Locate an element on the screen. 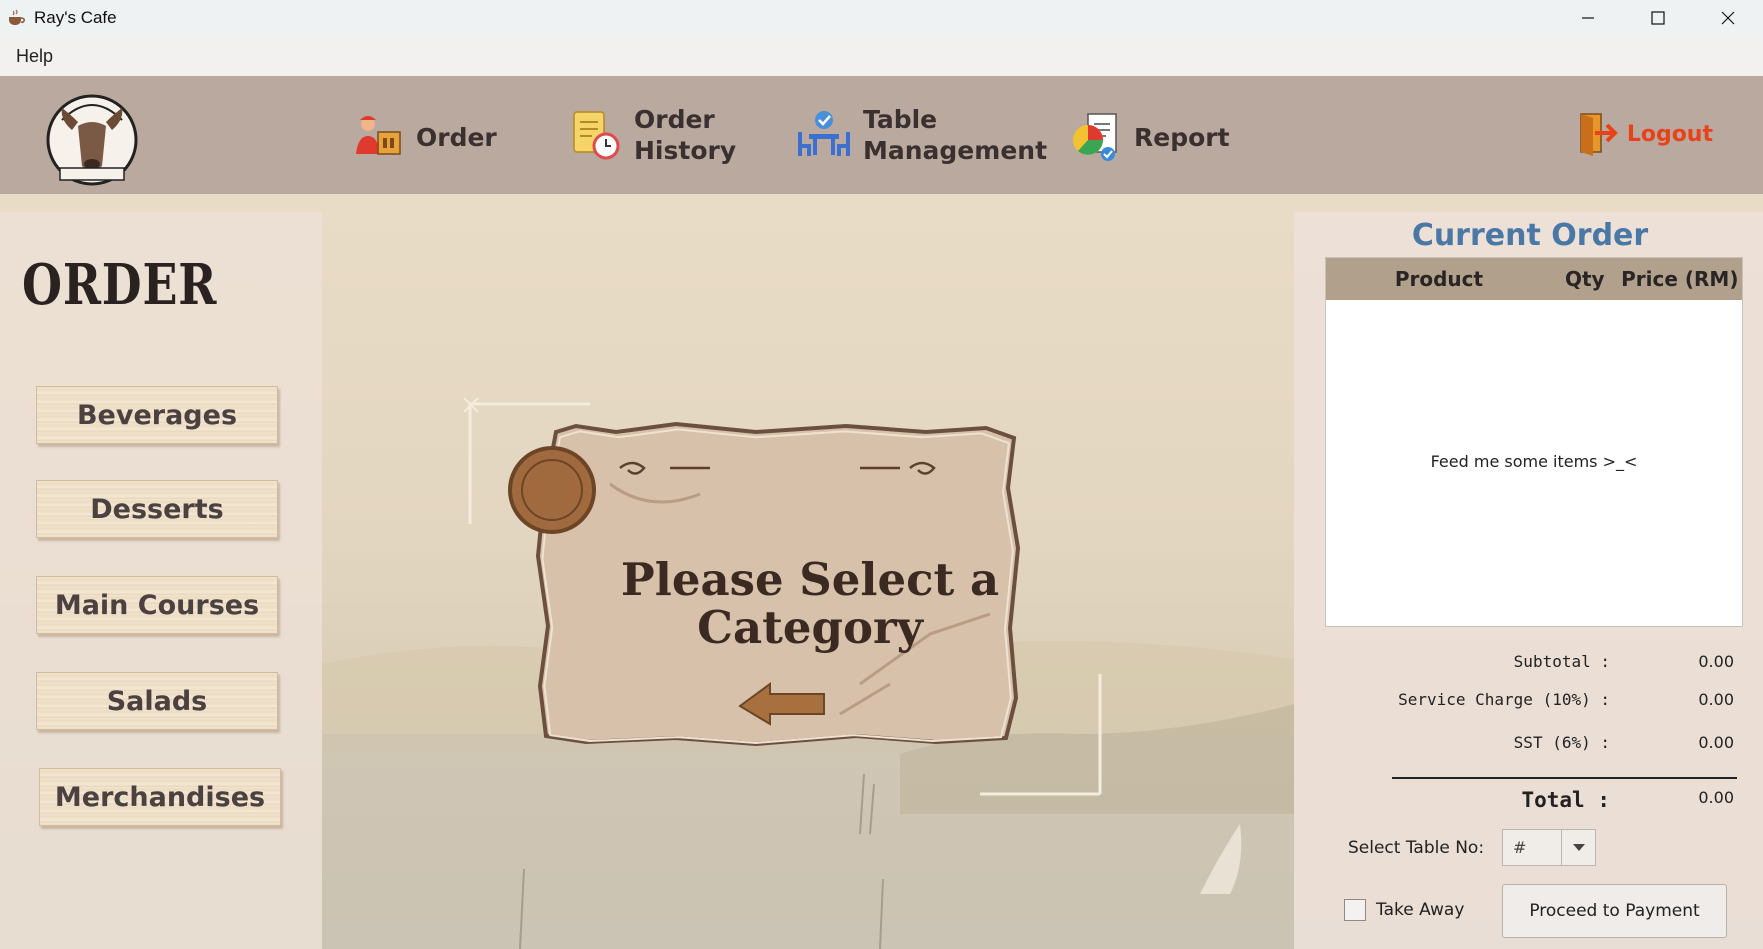  category-salads: Salads is located at coordinates (157, 701).